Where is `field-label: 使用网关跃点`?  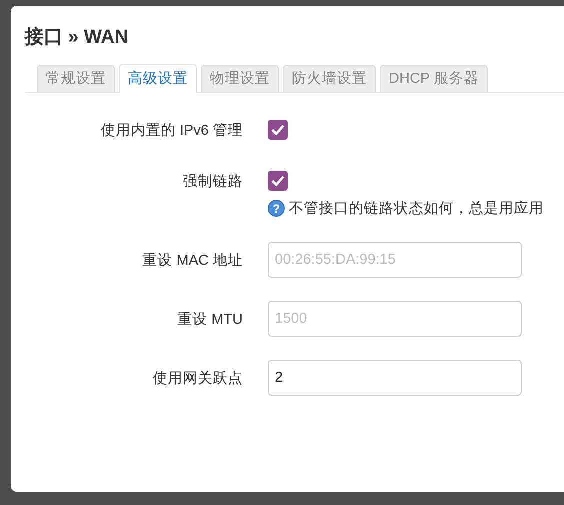 field-label: 使用网关跃点 is located at coordinates (198, 379).